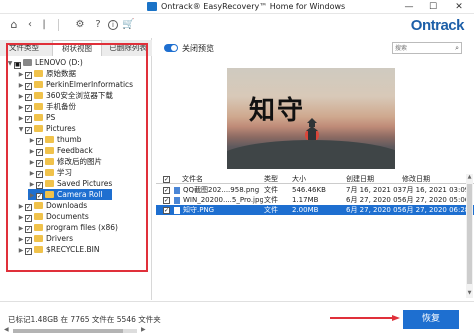 The width and height of the screenshot is (474, 333). Describe the element at coordinates (457, 48) in the screenshot. I see `search-icon: ⌕` at that location.